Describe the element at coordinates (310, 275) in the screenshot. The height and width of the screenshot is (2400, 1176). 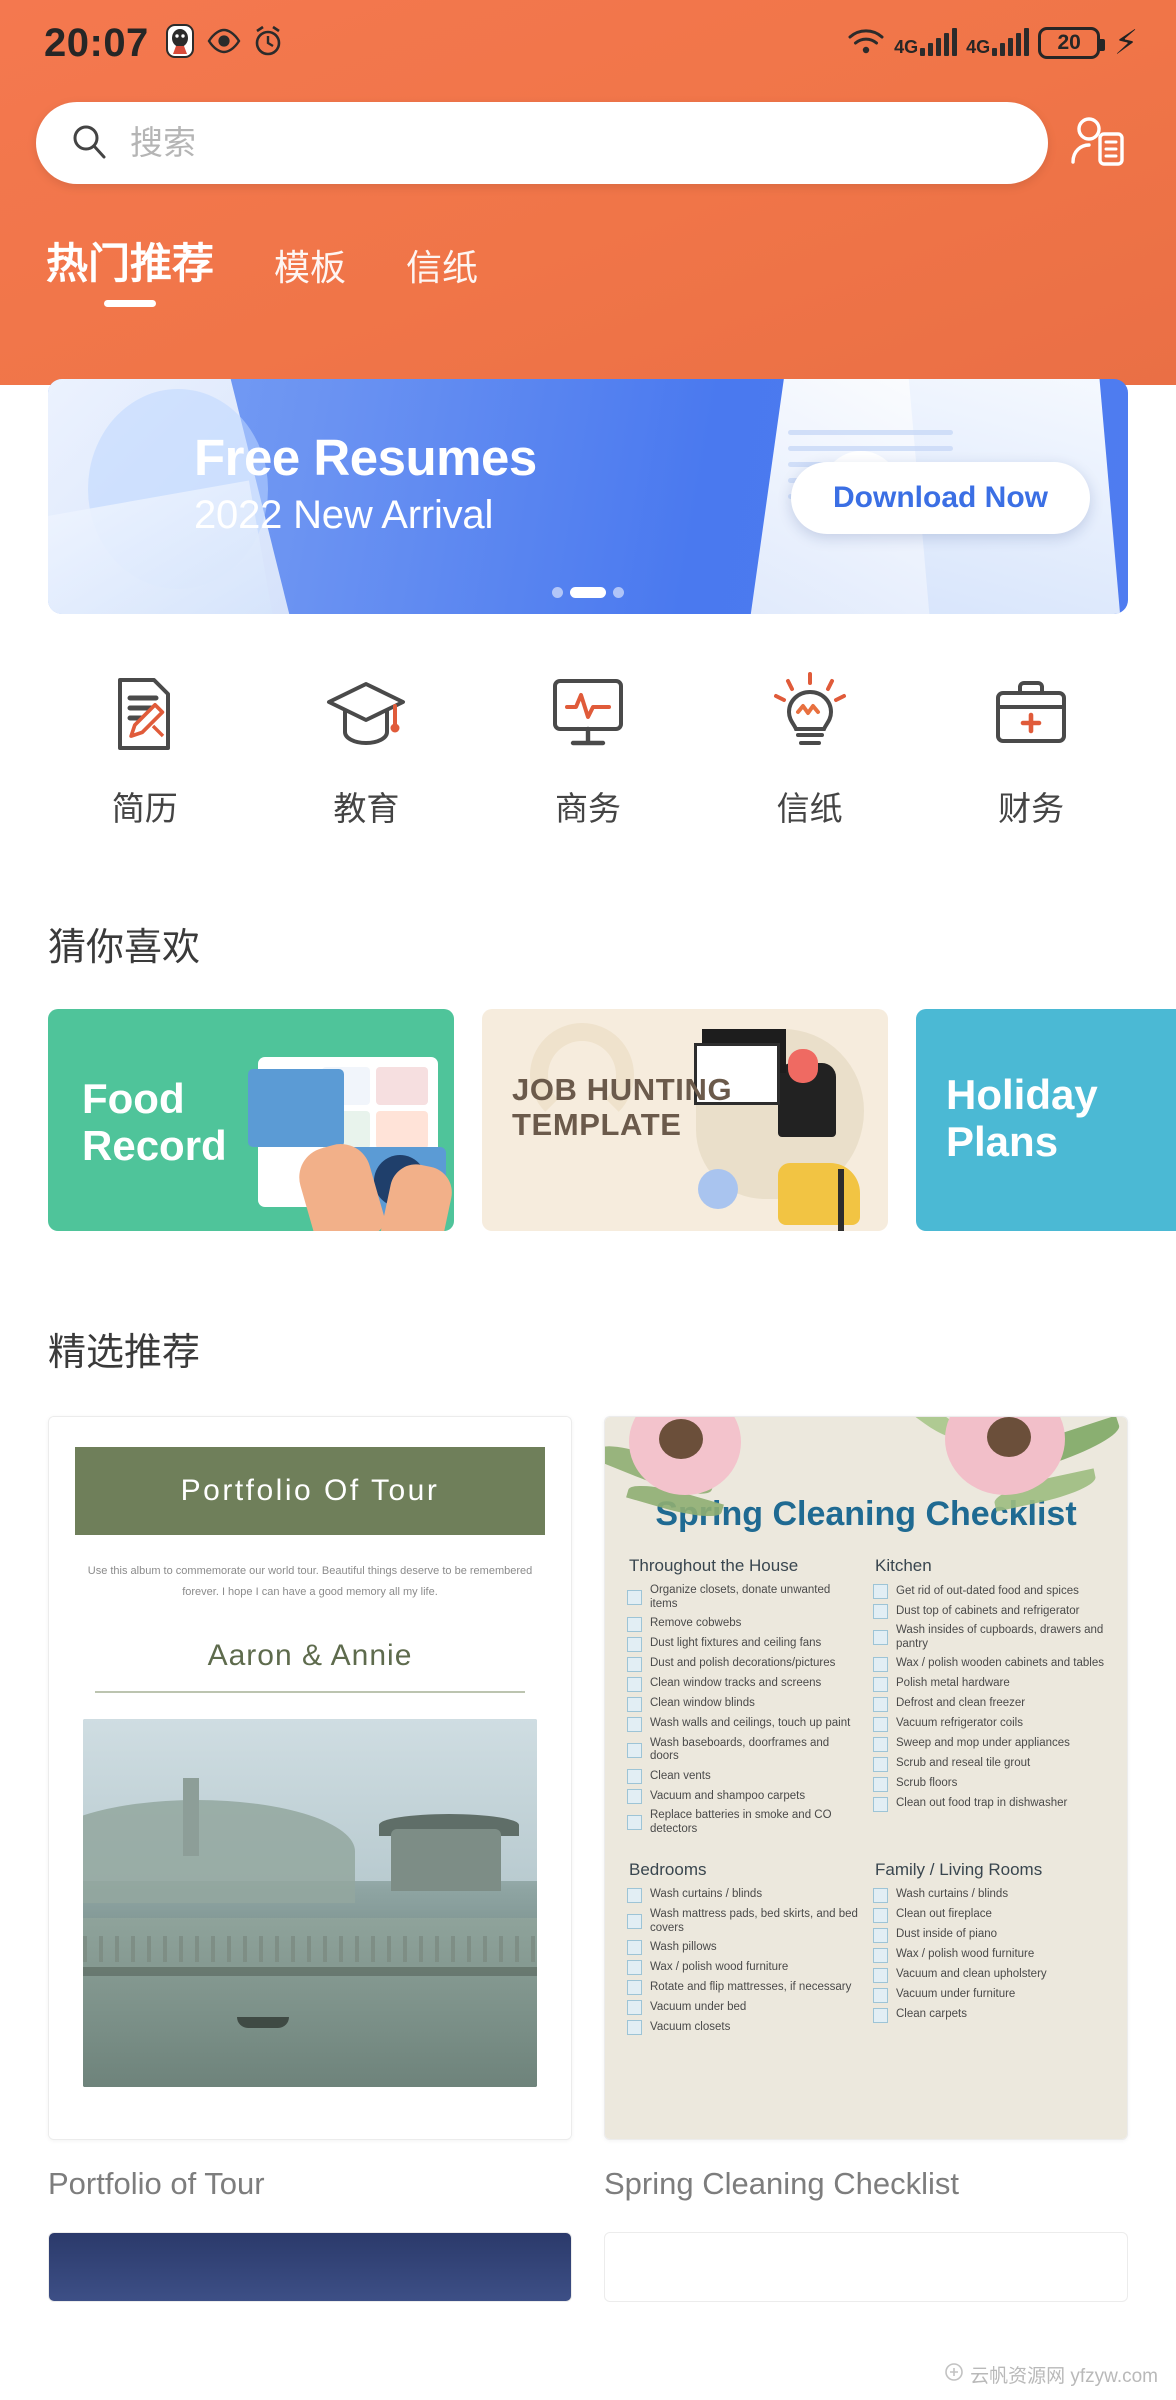
I see `tab-templates: 模板` at that location.